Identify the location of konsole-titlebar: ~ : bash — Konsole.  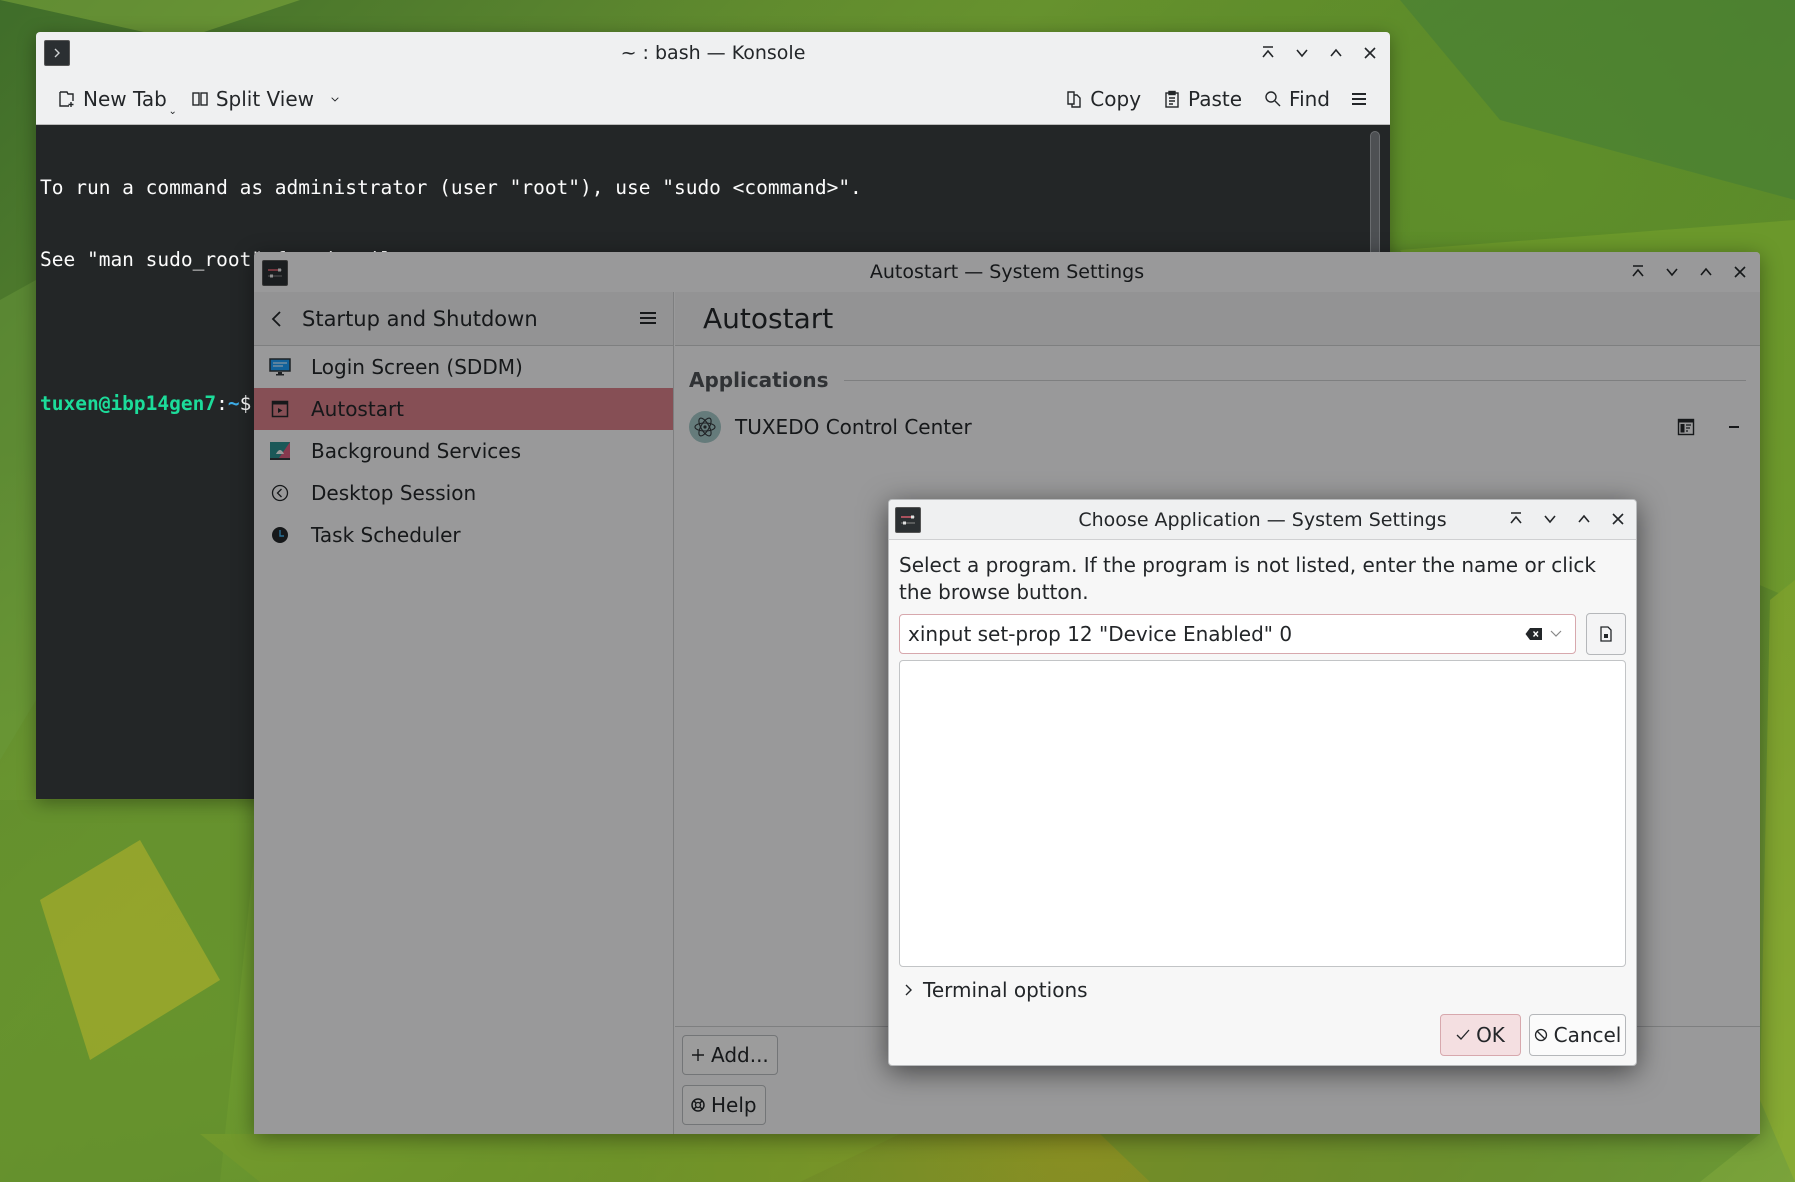
(713, 53).